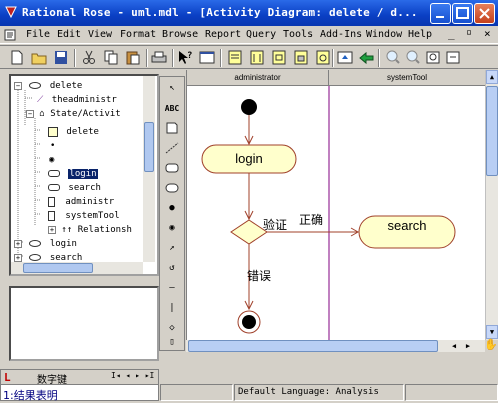 Image resolution: width=498 pixels, height=403 pixels. What do you see at coordinates (11, 12) in the screenshot?
I see `rose-app-icon` at bounding box center [11, 12].